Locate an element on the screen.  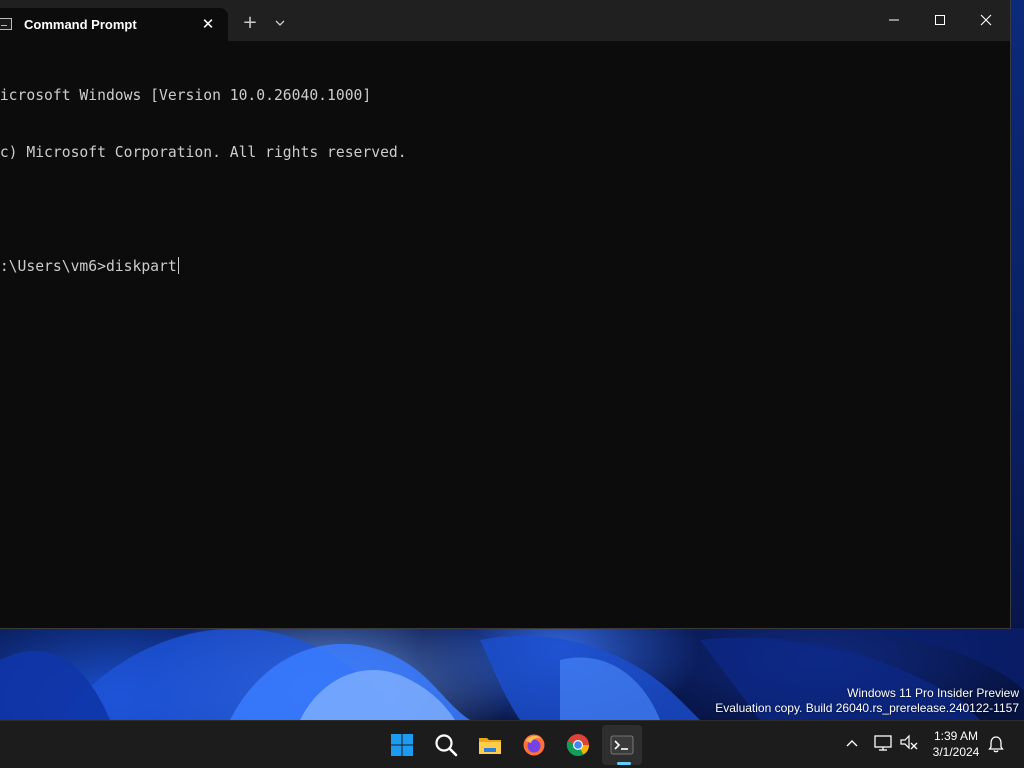
search-icon is located at coordinates (446, 745).